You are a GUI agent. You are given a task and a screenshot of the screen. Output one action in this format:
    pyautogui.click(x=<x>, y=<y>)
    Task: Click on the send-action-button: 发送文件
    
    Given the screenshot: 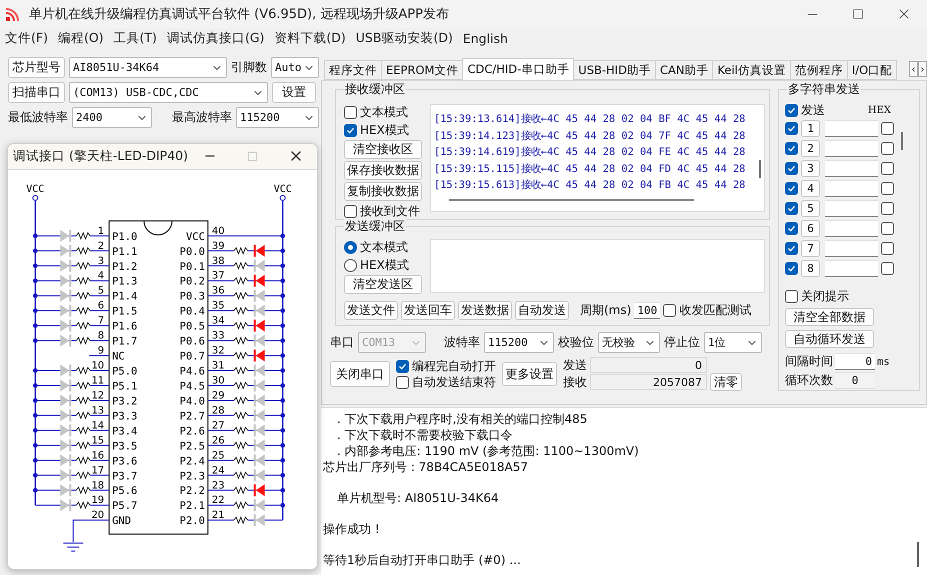 What is the action you would take?
    pyautogui.click(x=371, y=310)
    